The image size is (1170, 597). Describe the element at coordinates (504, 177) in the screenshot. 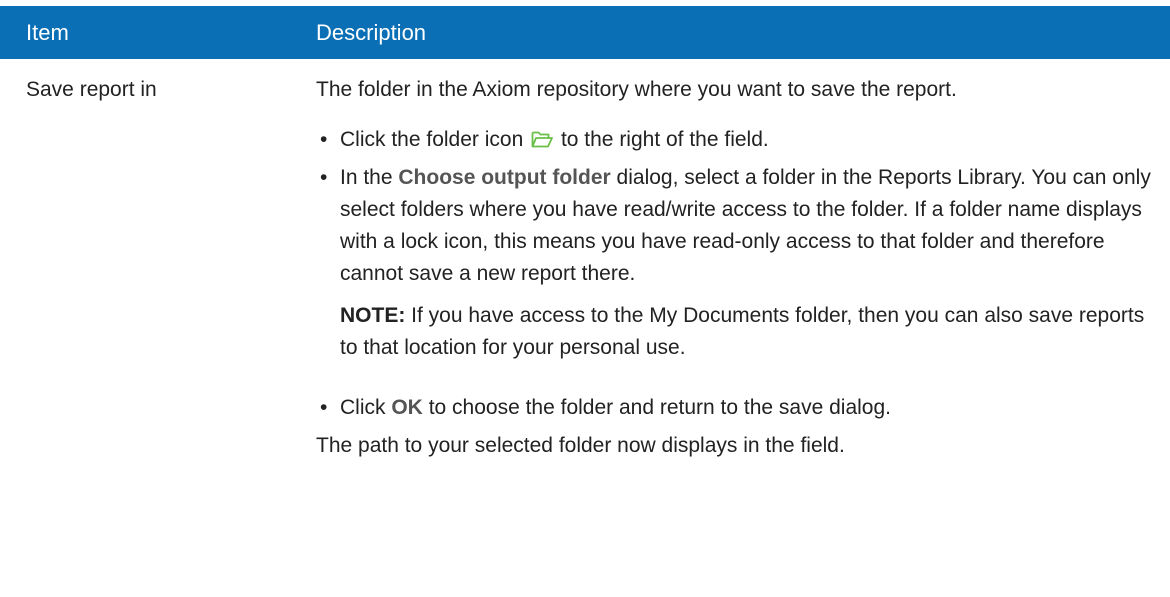

I see `ui-term-dialog: Choose output folder` at that location.